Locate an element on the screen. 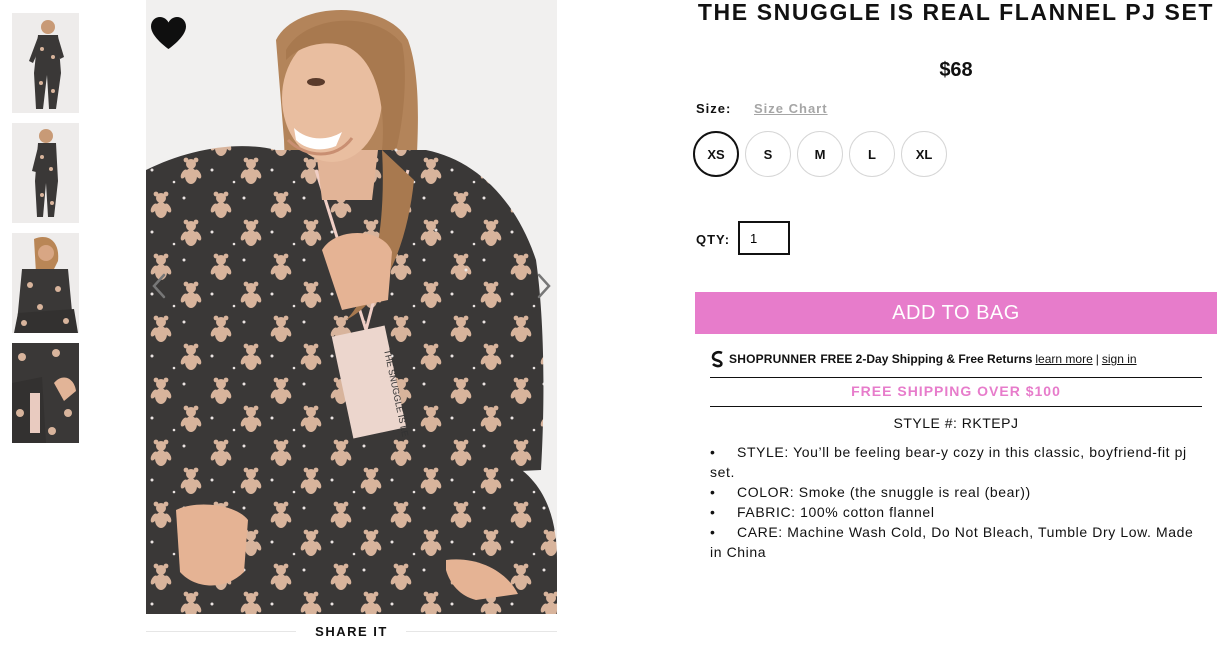  size-label: Size: is located at coordinates (714, 108).